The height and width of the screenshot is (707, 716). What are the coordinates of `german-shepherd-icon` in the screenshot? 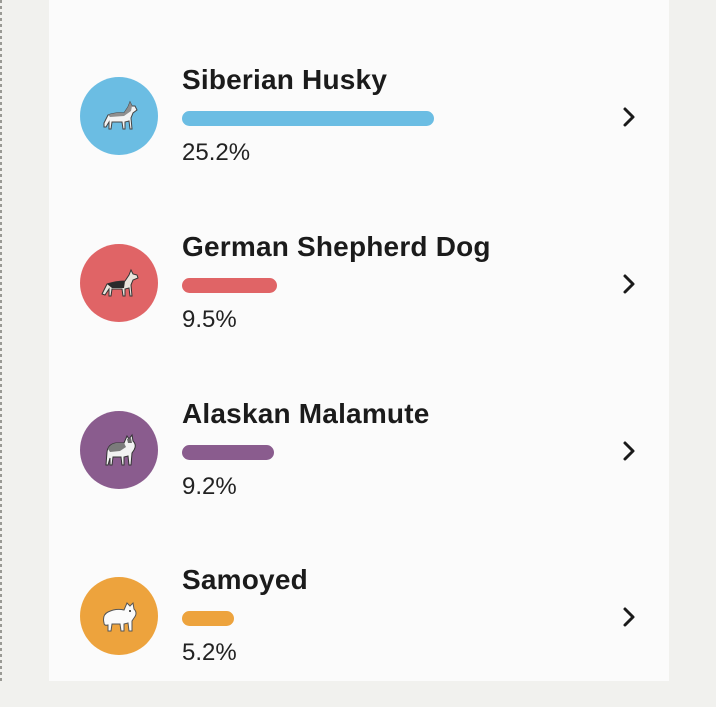 It's located at (120, 282).